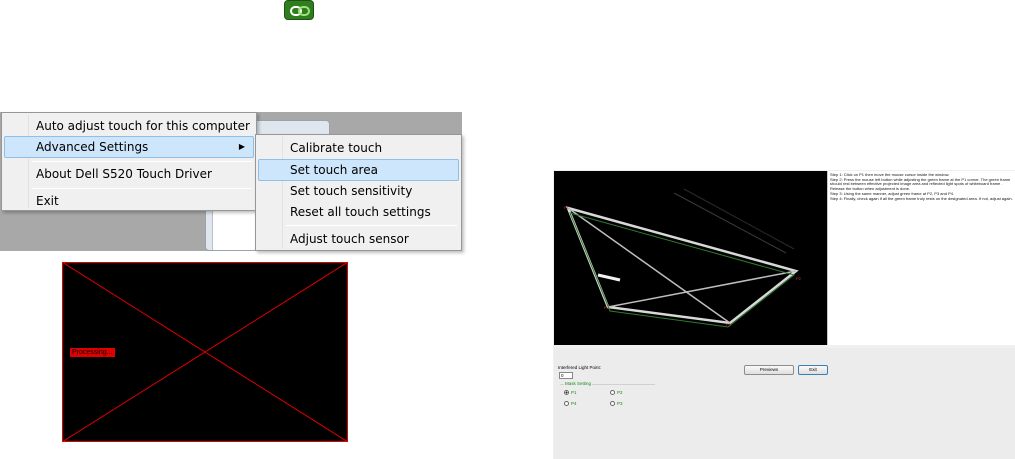 The height and width of the screenshot is (459, 1015). What do you see at coordinates (616, 404) in the screenshot?
I see `radio-p3: P3` at bounding box center [616, 404].